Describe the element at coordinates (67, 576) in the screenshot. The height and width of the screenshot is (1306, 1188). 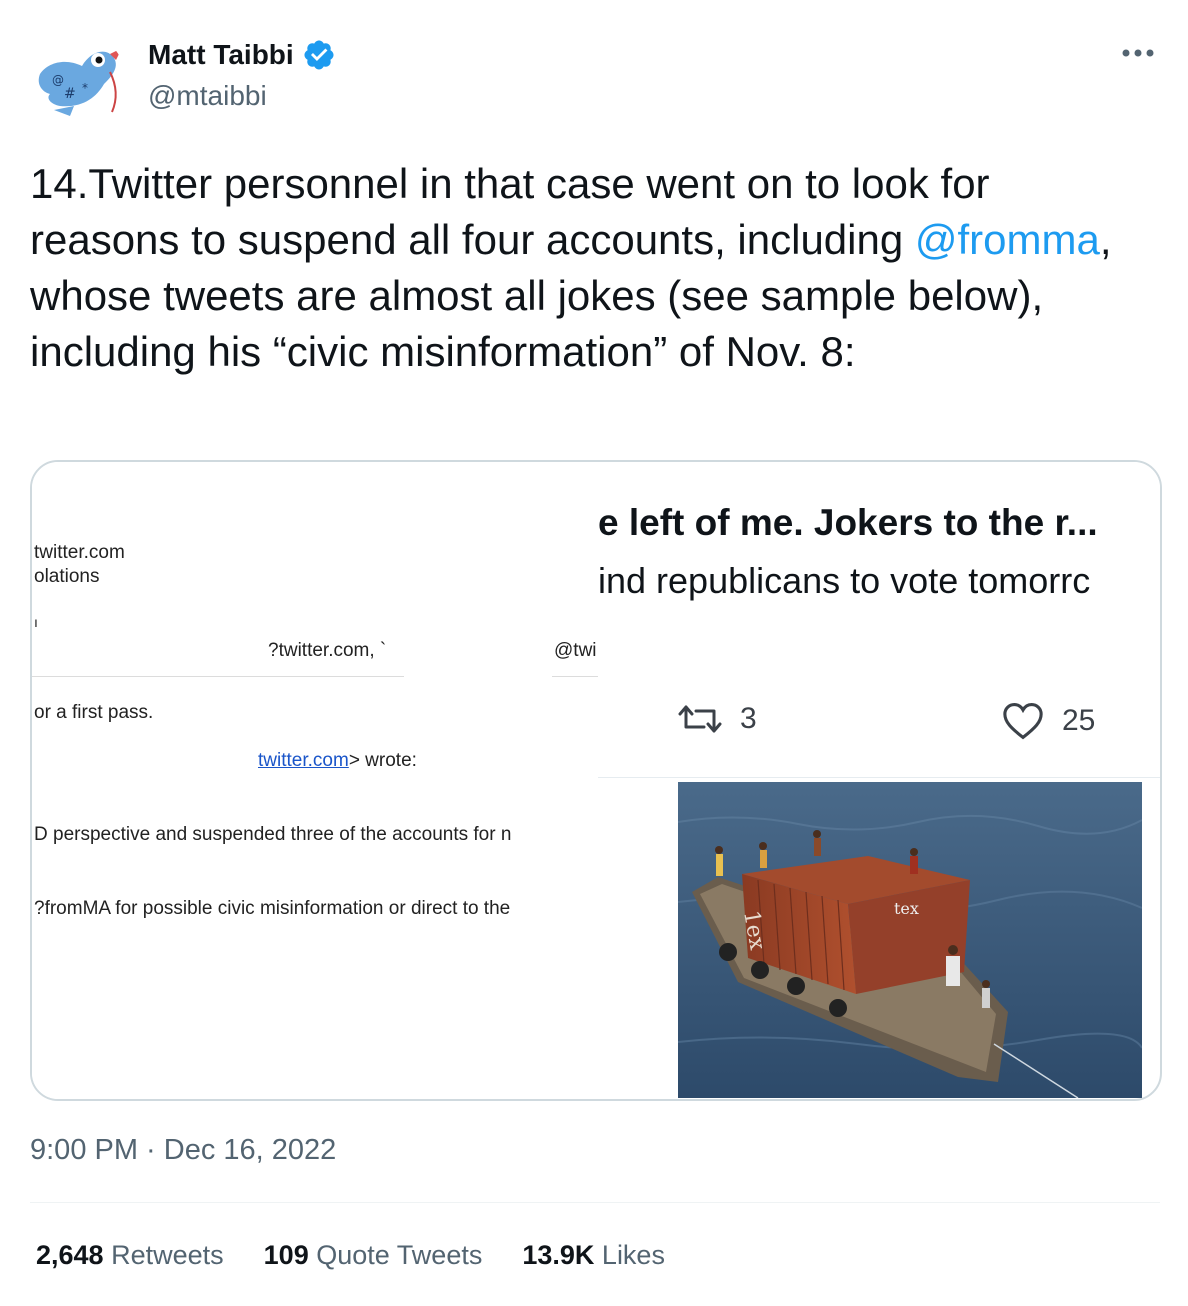
I see `email-line: olations` at that location.